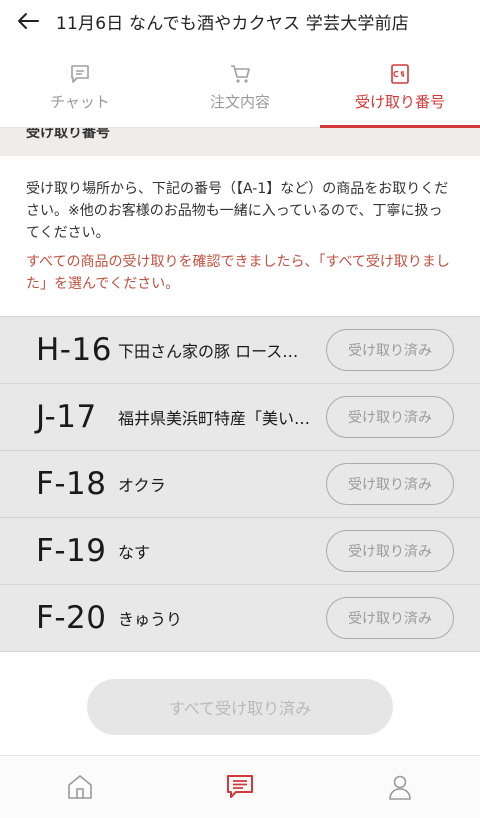  What do you see at coordinates (240, 618) in the screenshot?
I see `list-item: F-20 きゅうり 受け取り済み` at bounding box center [240, 618].